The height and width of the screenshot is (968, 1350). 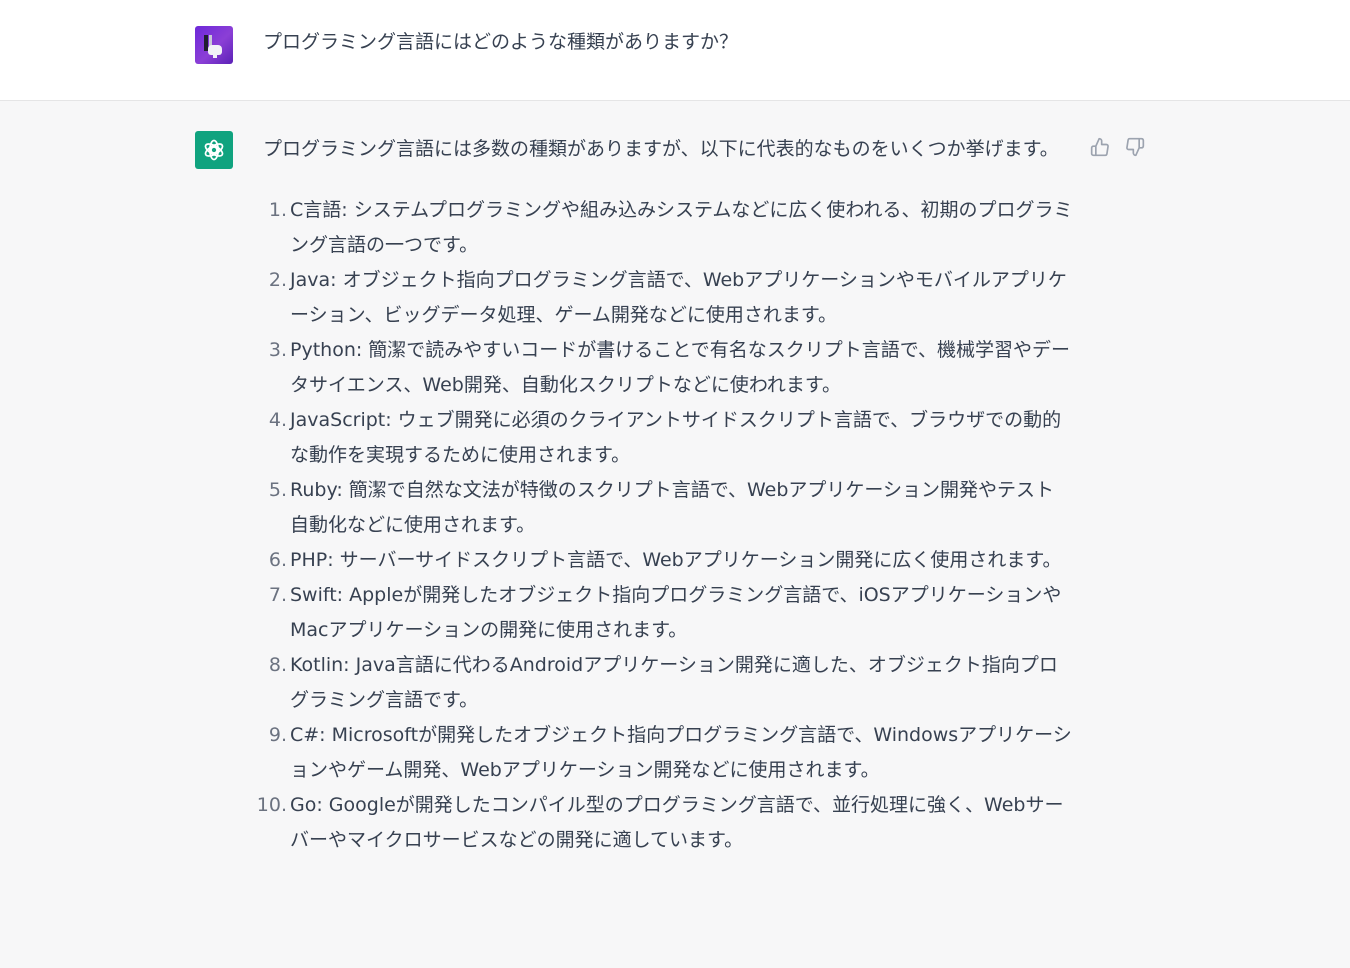 I want to click on list-item-number: 4., so click(x=277, y=420).